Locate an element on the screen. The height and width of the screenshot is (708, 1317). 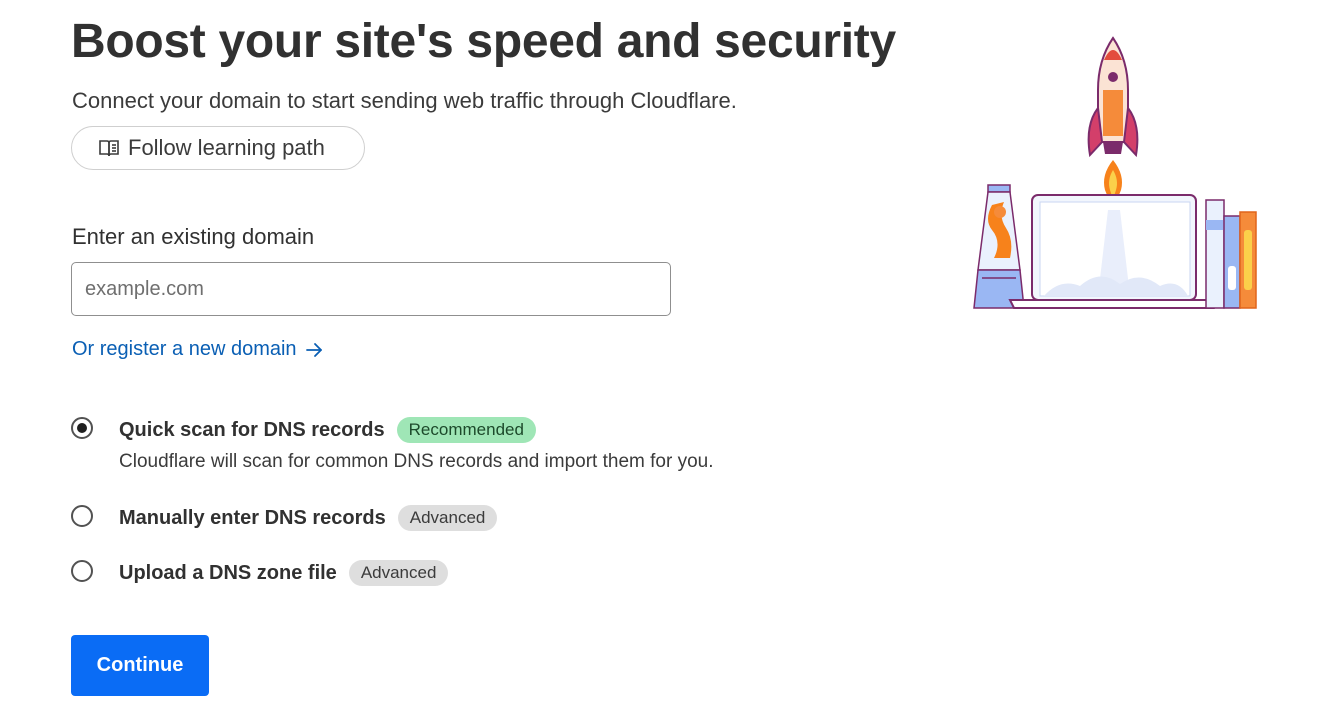
register-new-domain-link: Or register a new domain is located at coordinates (198, 349).